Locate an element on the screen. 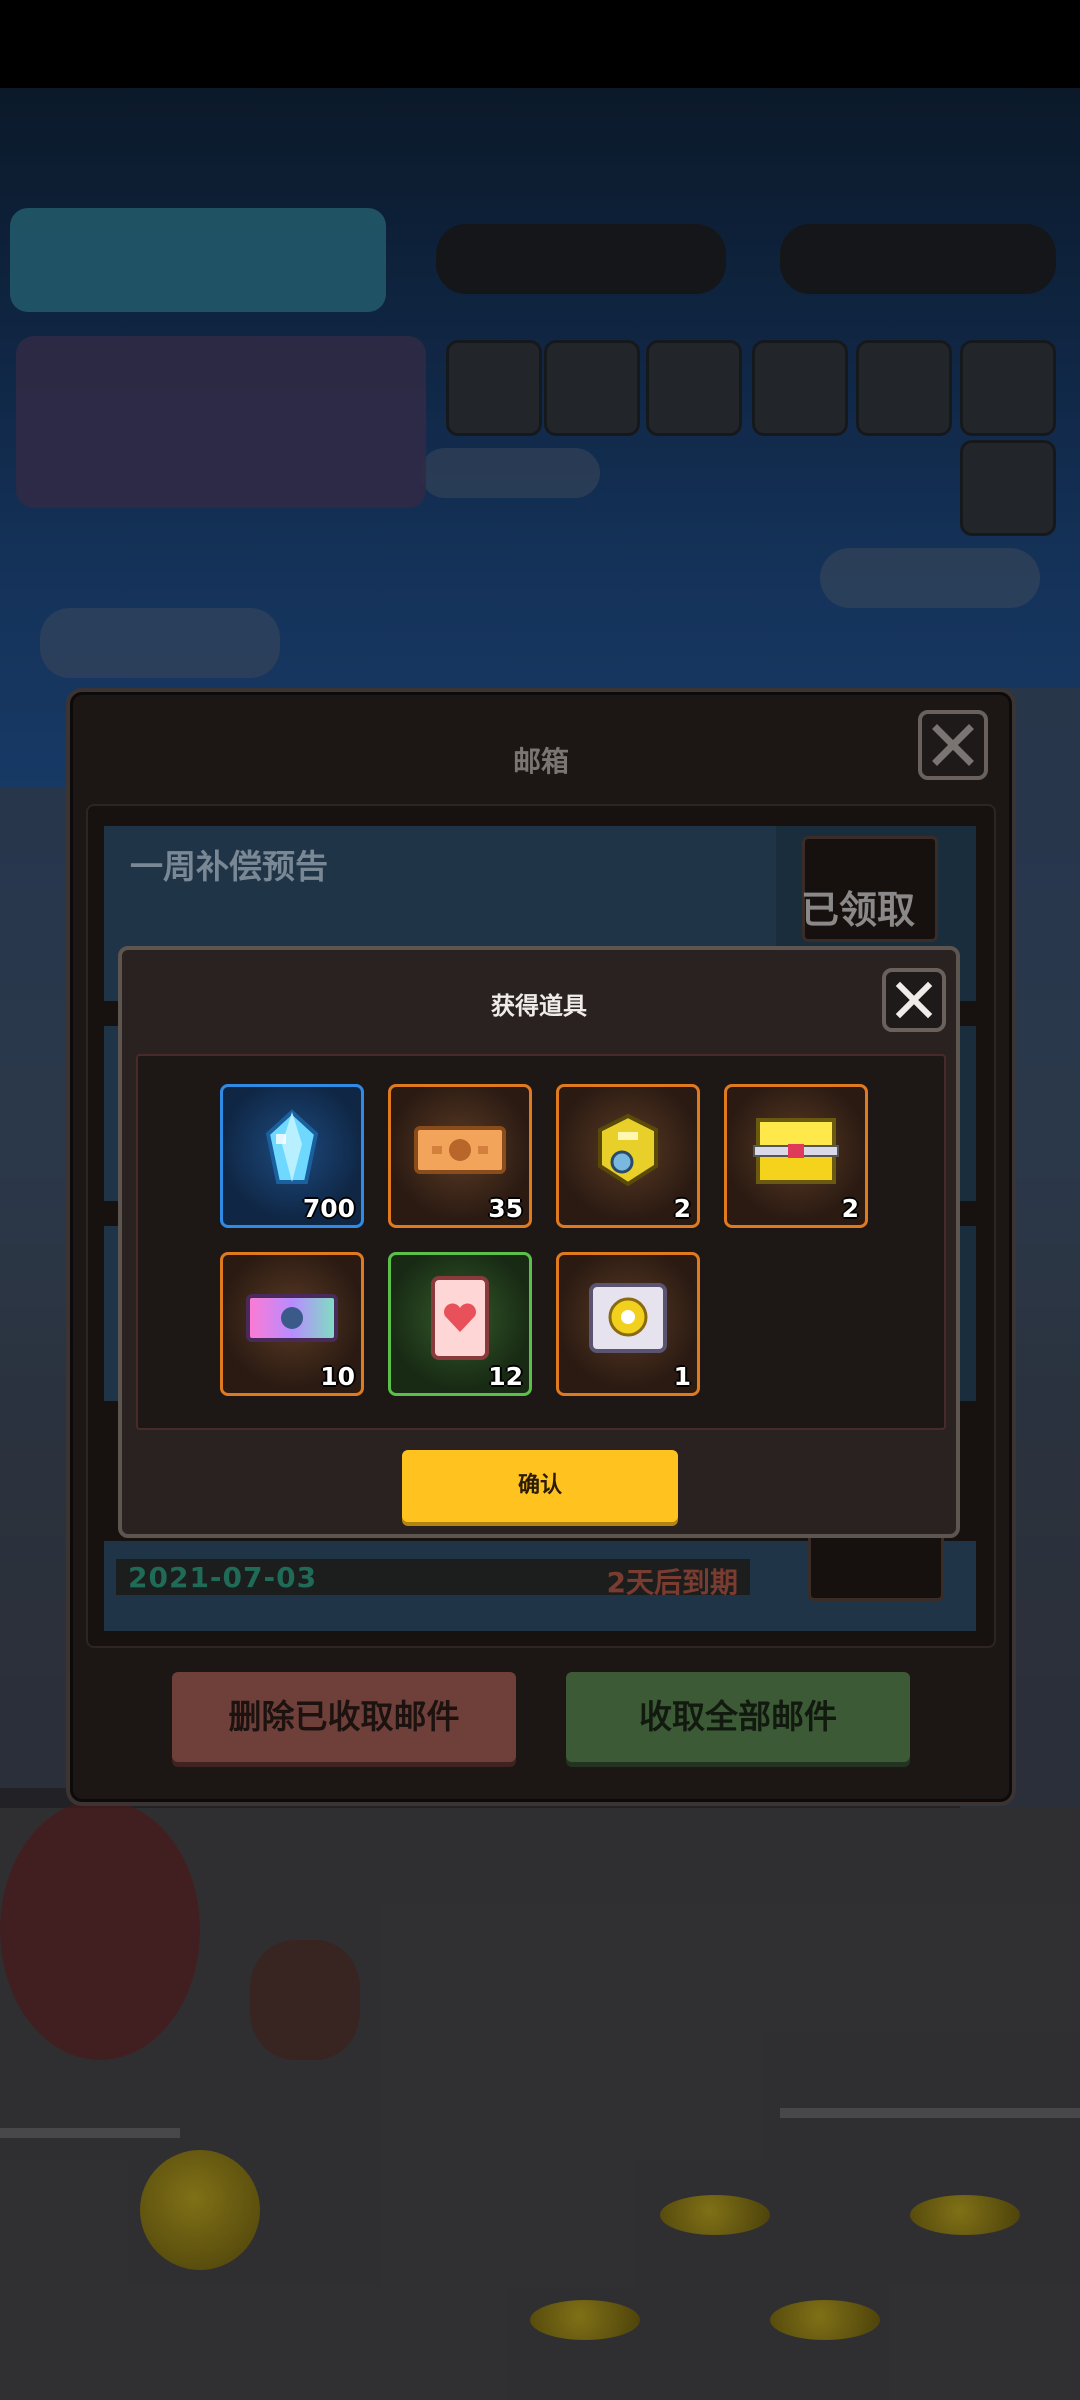 The image size is (1080, 2400). item-quantity: 12 is located at coordinates (505, 1376).